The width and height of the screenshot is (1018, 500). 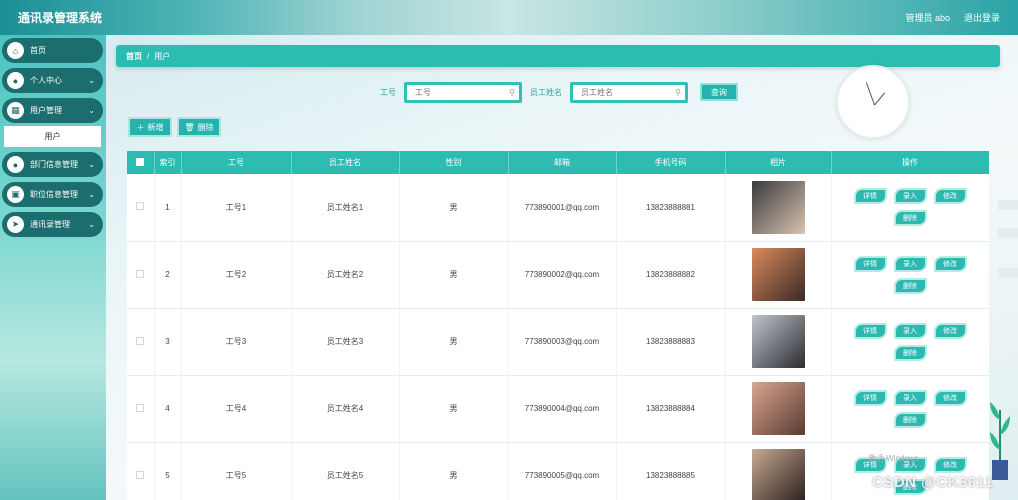 What do you see at coordinates (236, 471) in the screenshot?
I see `employee-id-cell: 工号5` at bounding box center [236, 471].